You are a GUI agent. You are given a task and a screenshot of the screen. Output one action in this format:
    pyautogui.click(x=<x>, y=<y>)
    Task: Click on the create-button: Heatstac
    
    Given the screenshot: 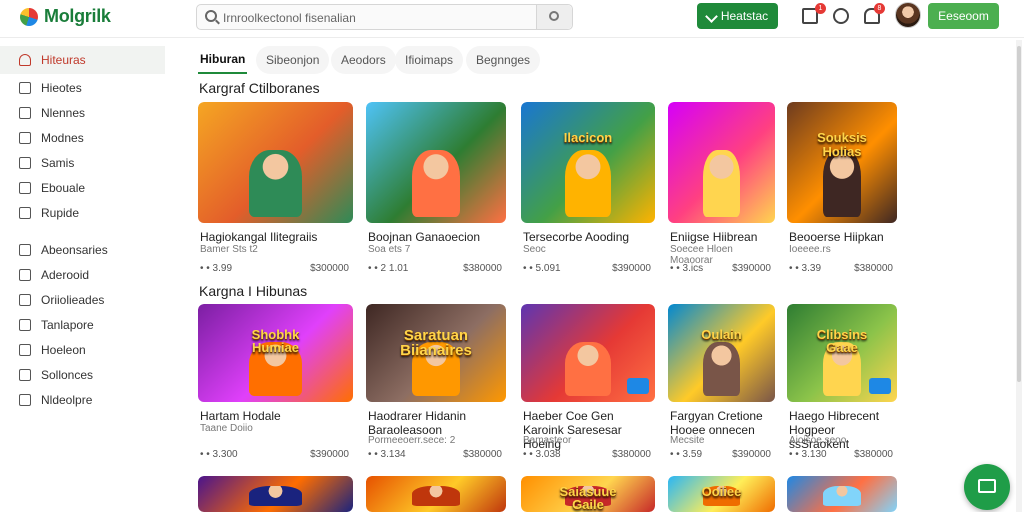 What is the action you would take?
    pyautogui.click(x=737, y=16)
    